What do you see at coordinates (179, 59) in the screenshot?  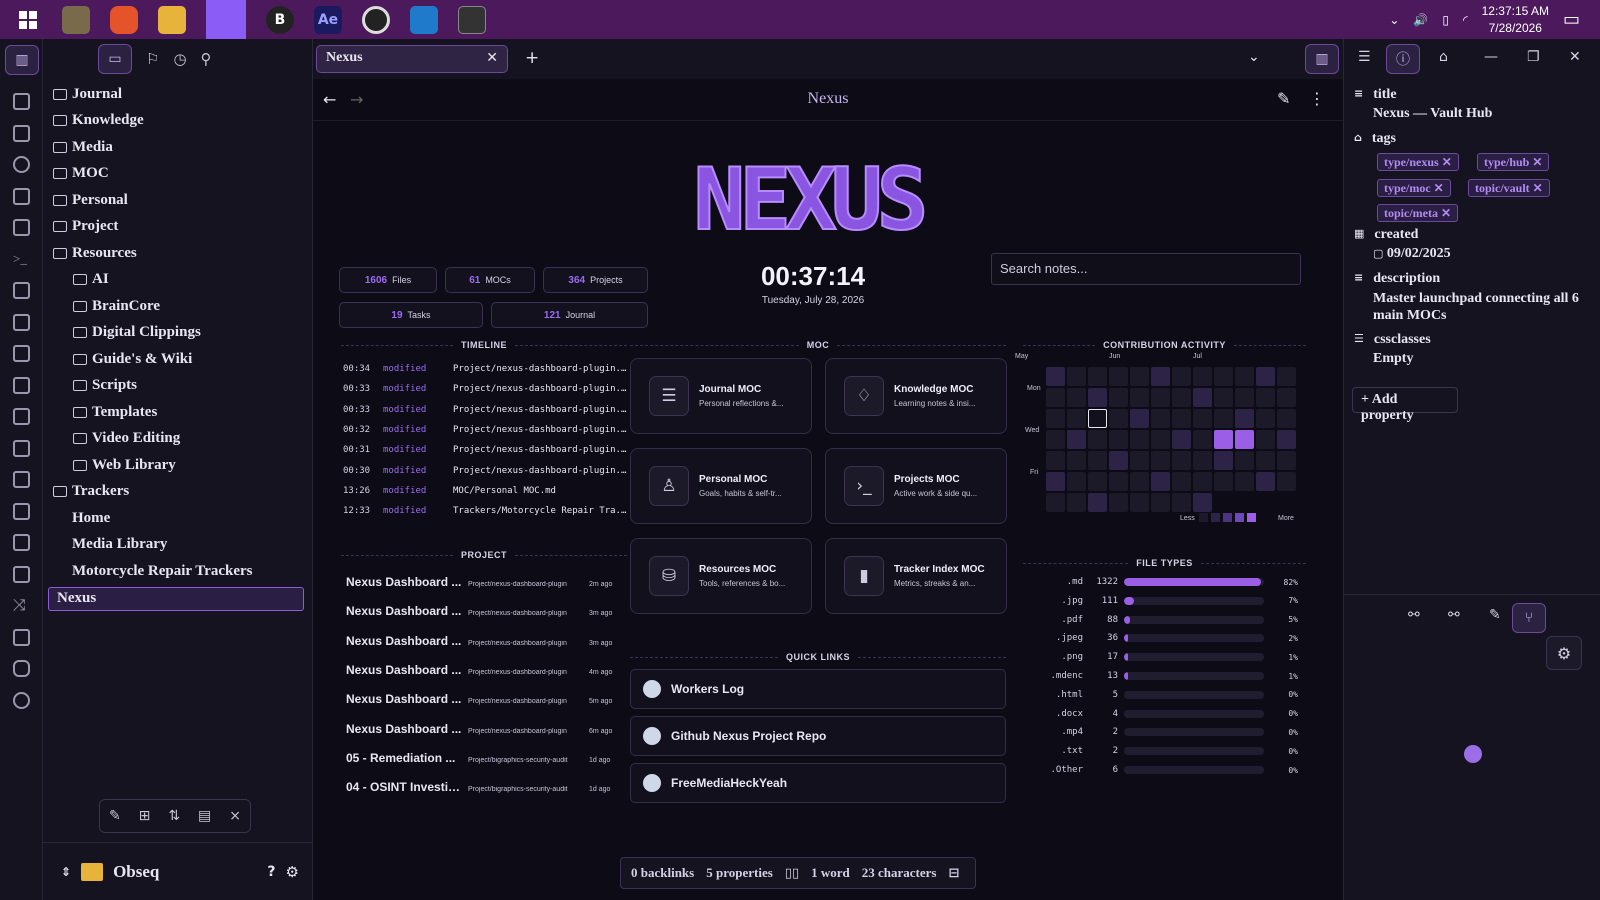 I see `history-icon: ◷` at bounding box center [179, 59].